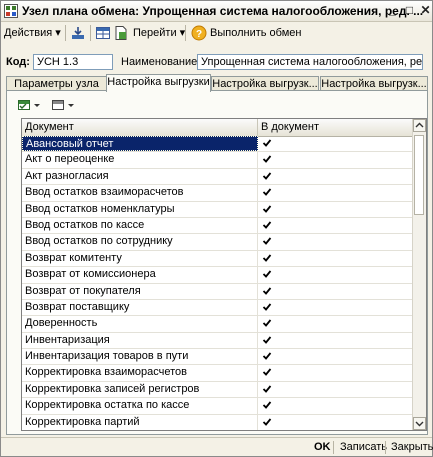 This screenshot has height=457, width=433. I want to click on column-header-document: Документ, so click(140, 127).